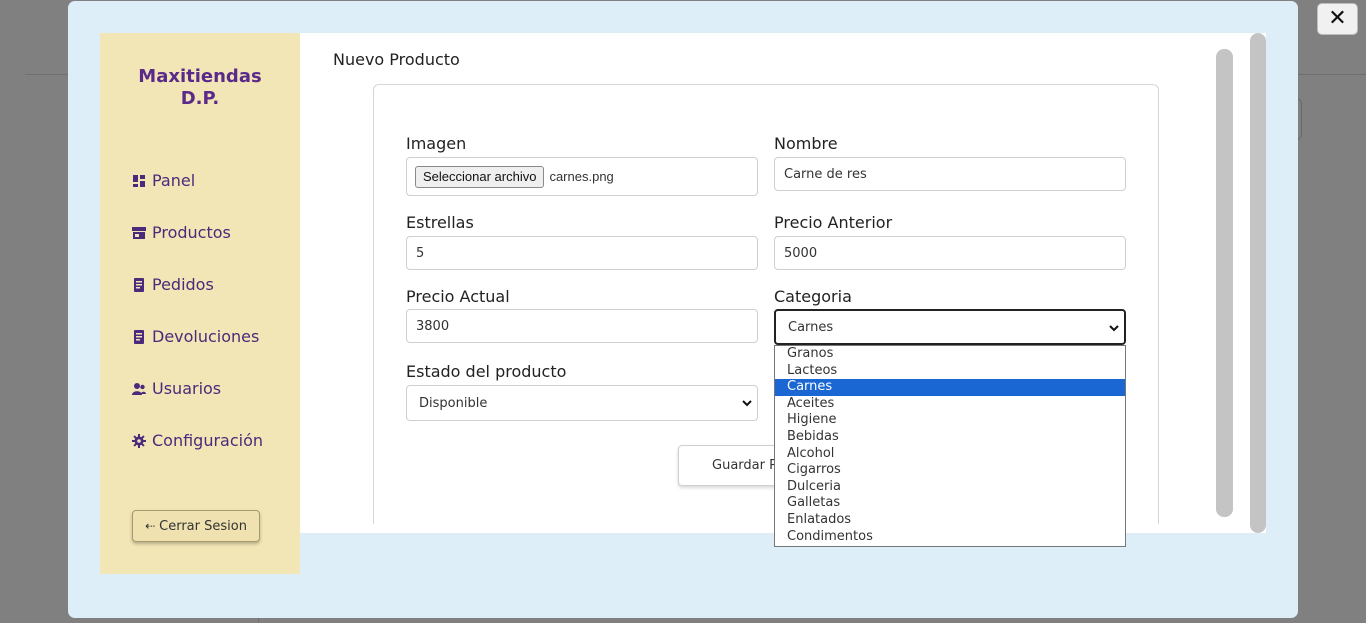 The height and width of the screenshot is (623, 1366). I want to click on imagen-label: Imagen, so click(436, 143).